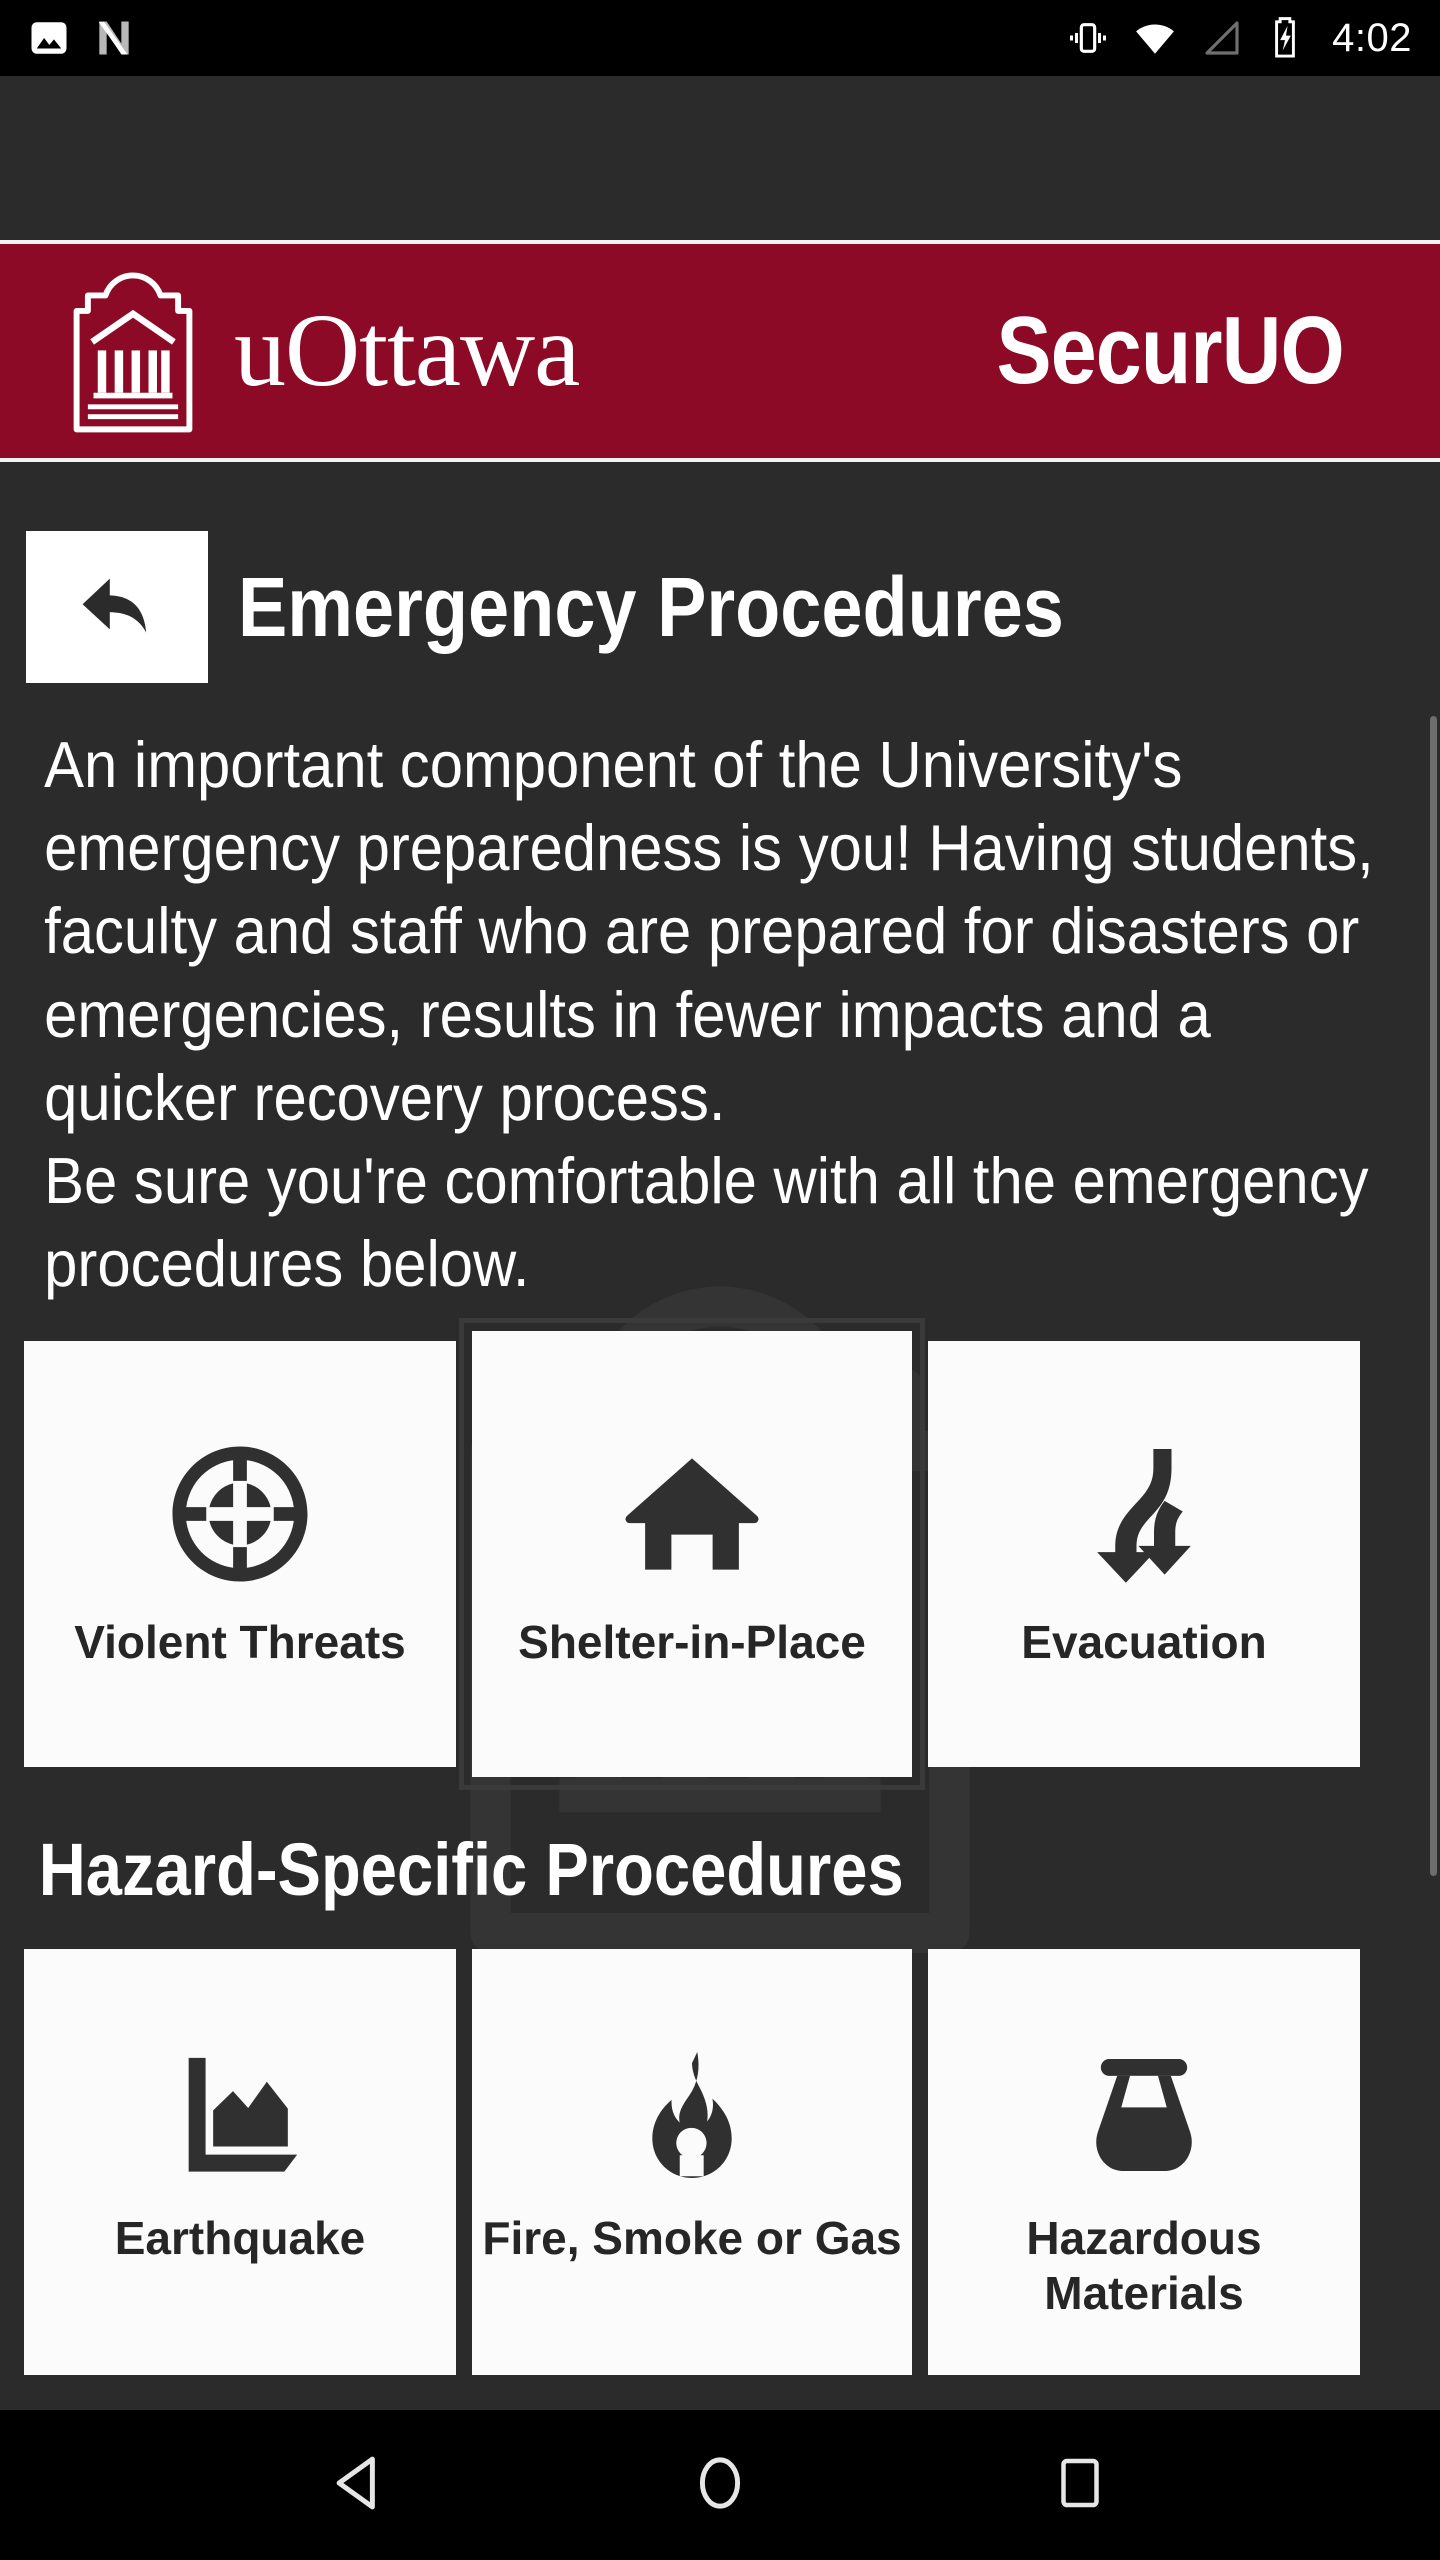 The image size is (1440, 2560). What do you see at coordinates (1155, 38) in the screenshot?
I see `wifi-icon` at bounding box center [1155, 38].